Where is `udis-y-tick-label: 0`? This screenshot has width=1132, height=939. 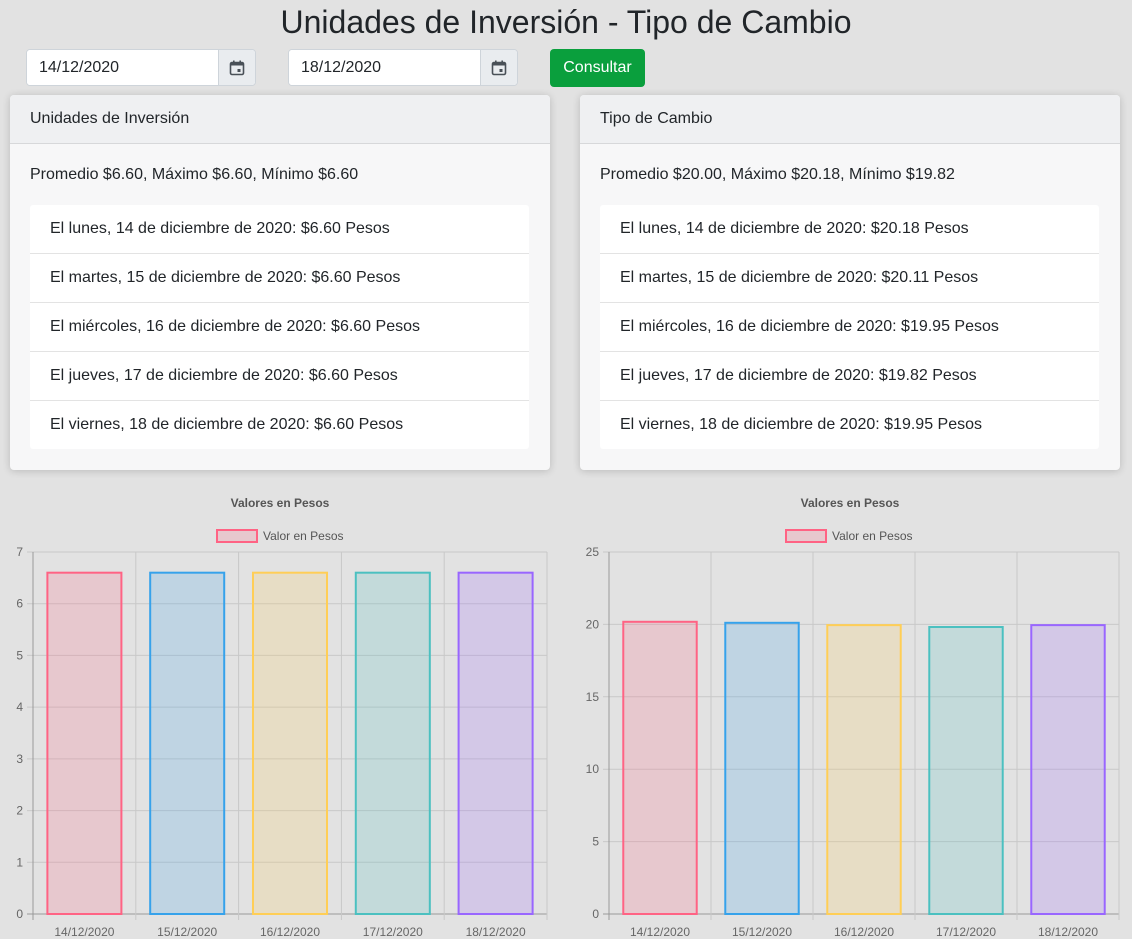 udis-y-tick-label: 0 is located at coordinates (19, 914).